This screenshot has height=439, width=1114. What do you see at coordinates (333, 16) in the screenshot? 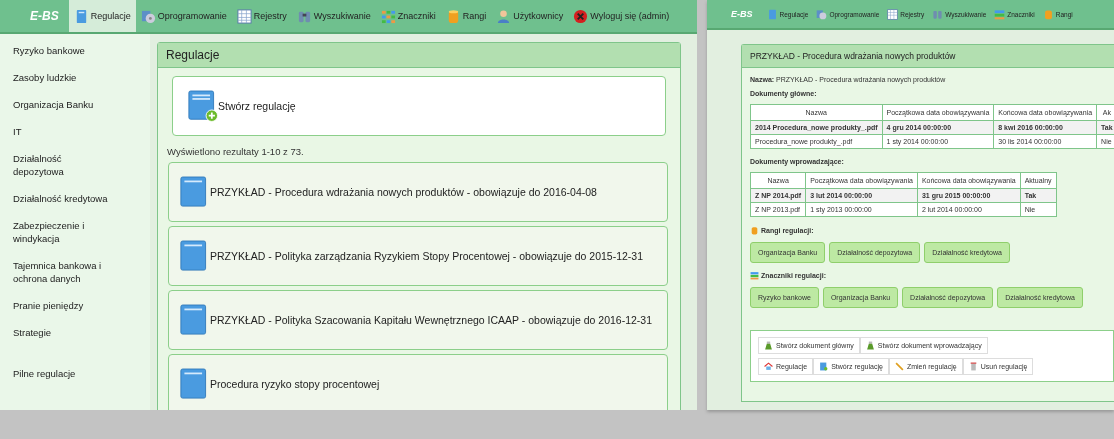
I see `nav-tab: Wyszukiwanie` at bounding box center [333, 16].